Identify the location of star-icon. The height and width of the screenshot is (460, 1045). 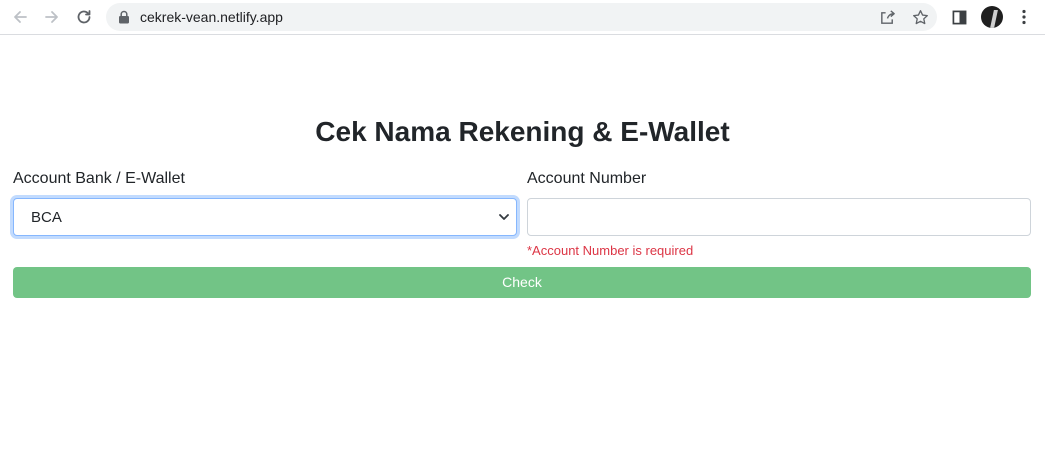
(920, 17).